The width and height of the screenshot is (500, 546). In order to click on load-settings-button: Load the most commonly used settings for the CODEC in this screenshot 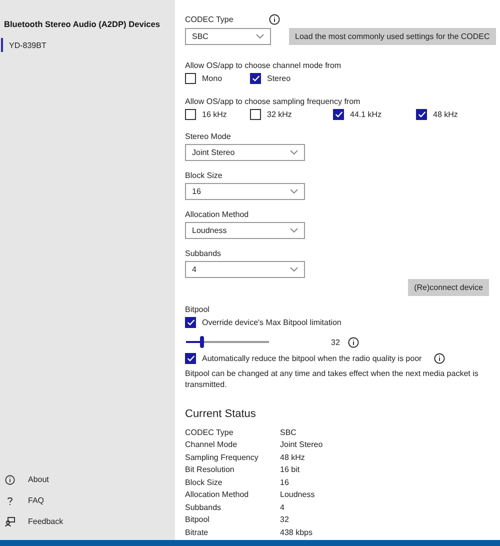, I will do `click(392, 36)`.